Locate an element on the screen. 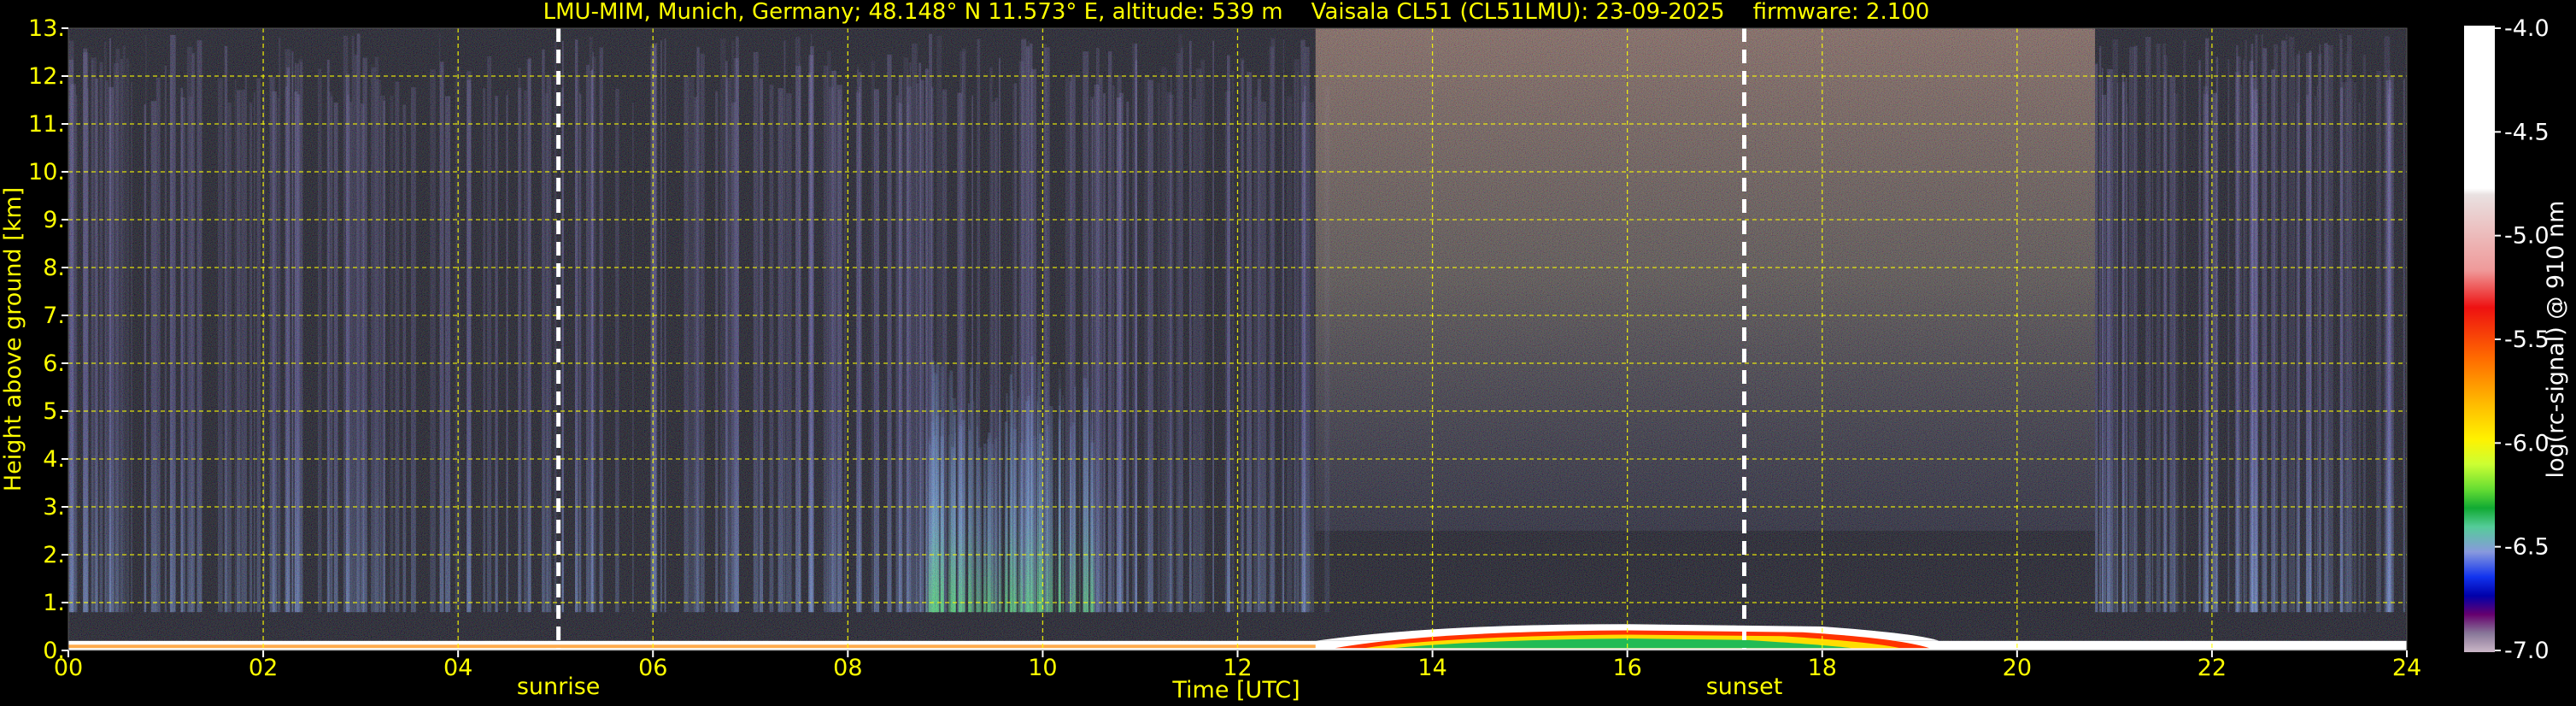 The width and height of the screenshot is (2576, 706). x-tick-label: 16 is located at coordinates (1626, 668).